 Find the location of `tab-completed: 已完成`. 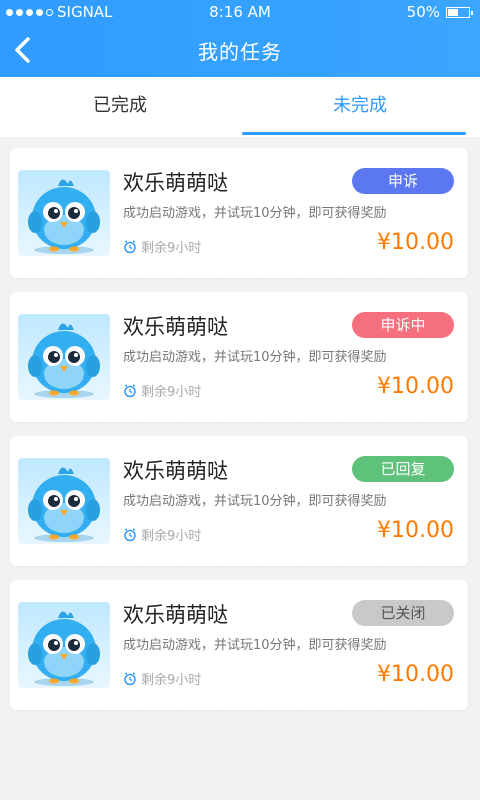

tab-completed: 已完成 is located at coordinates (120, 107).